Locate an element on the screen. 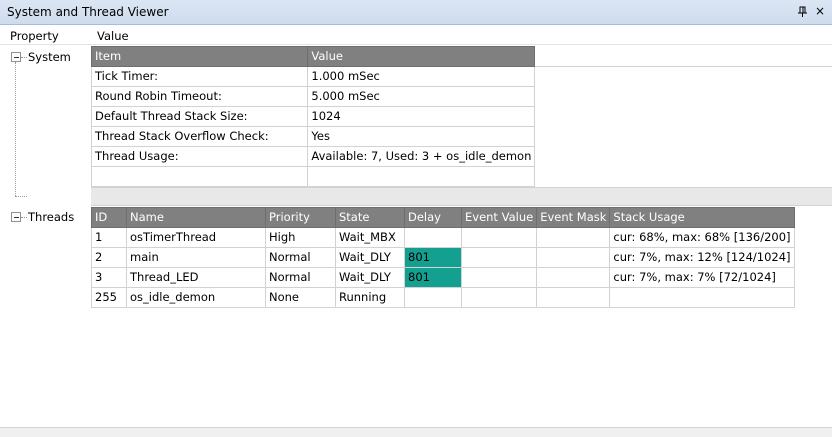 The width and height of the screenshot is (832, 437). table-row: Default Thread Stack Size: 1024 is located at coordinates (461, 116).